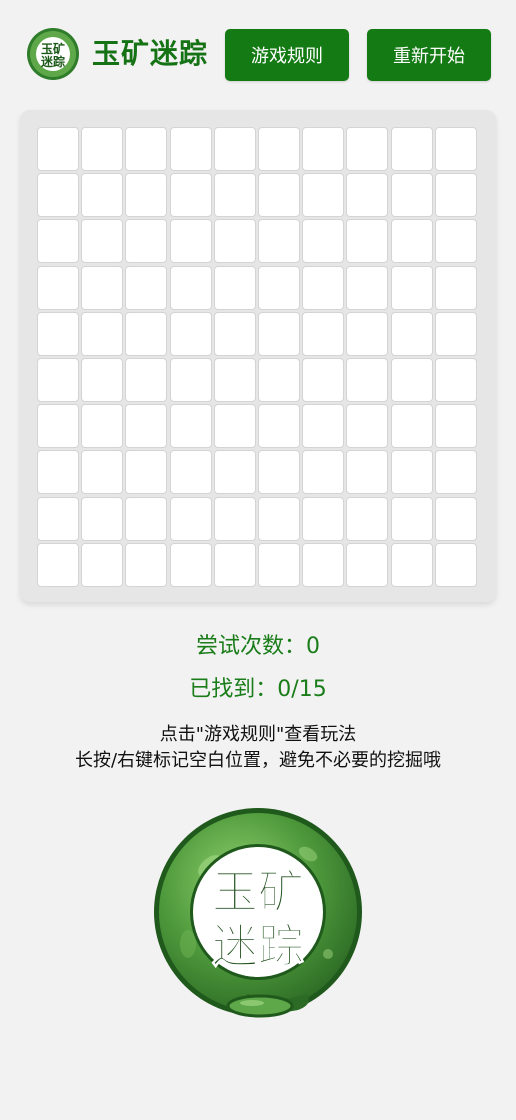  What do you see at coordinates (287, 55) in the screenshot?
I see `rules-button: 游戏规则` at bounding box center [287, 55].